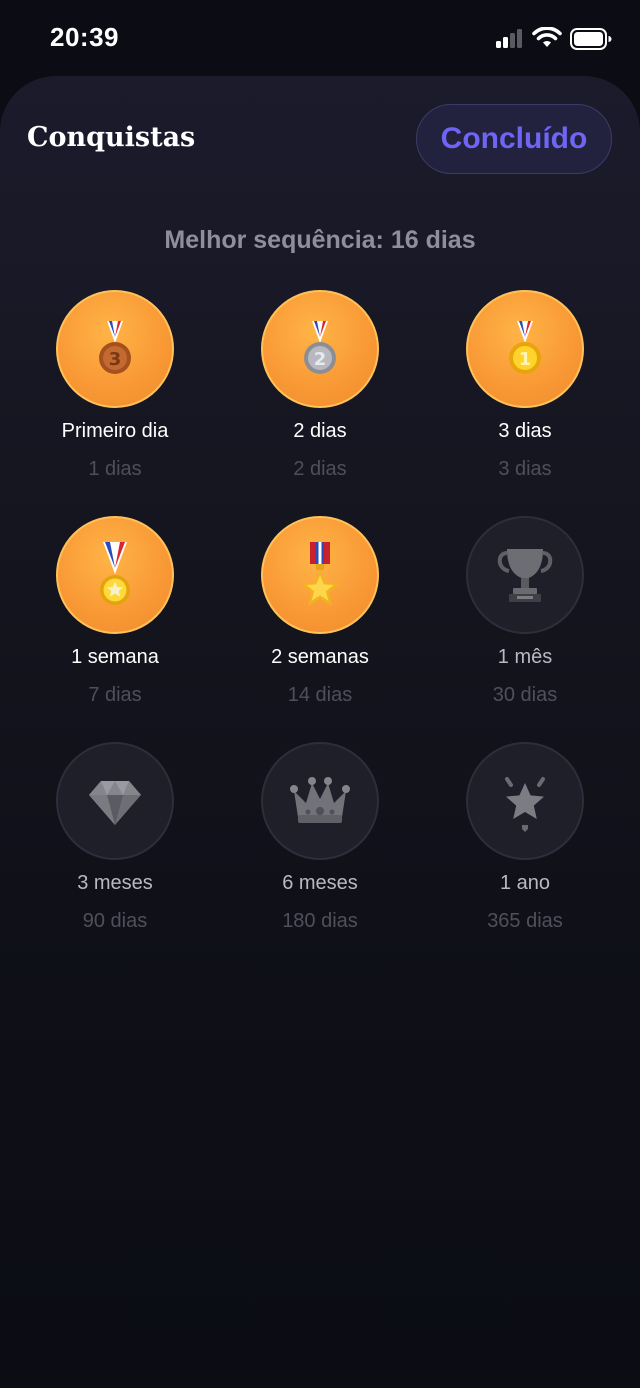 This screenshot has height=1388, width=640. I want to click on achievement-1-year: 1 ano 365 dias, so click(525, 837).